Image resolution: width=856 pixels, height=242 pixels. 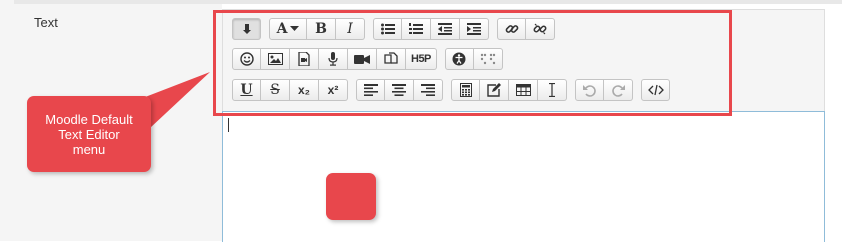 I want to click on annotation-callout: Moodle Default Text Editor menu, so click(x=89, y=134).